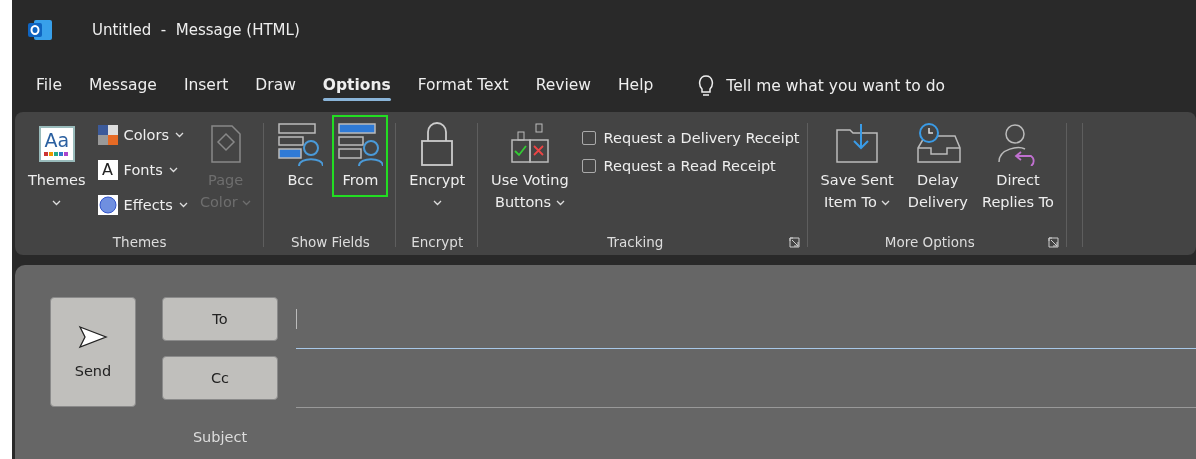 This screenshot has width=1196, height=459. I want to click on group-label: Themes, so click(139, 242).